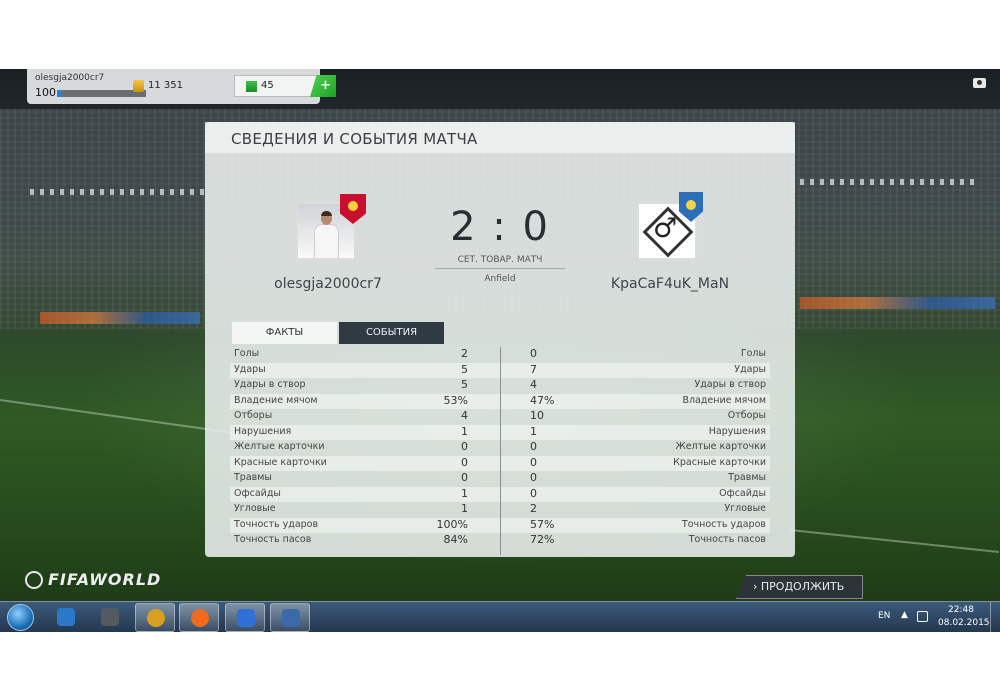  What do you see at coordinates (323, 86) in the screenshot?
I see `add-points-button: +` at bounding box center [323, 86].